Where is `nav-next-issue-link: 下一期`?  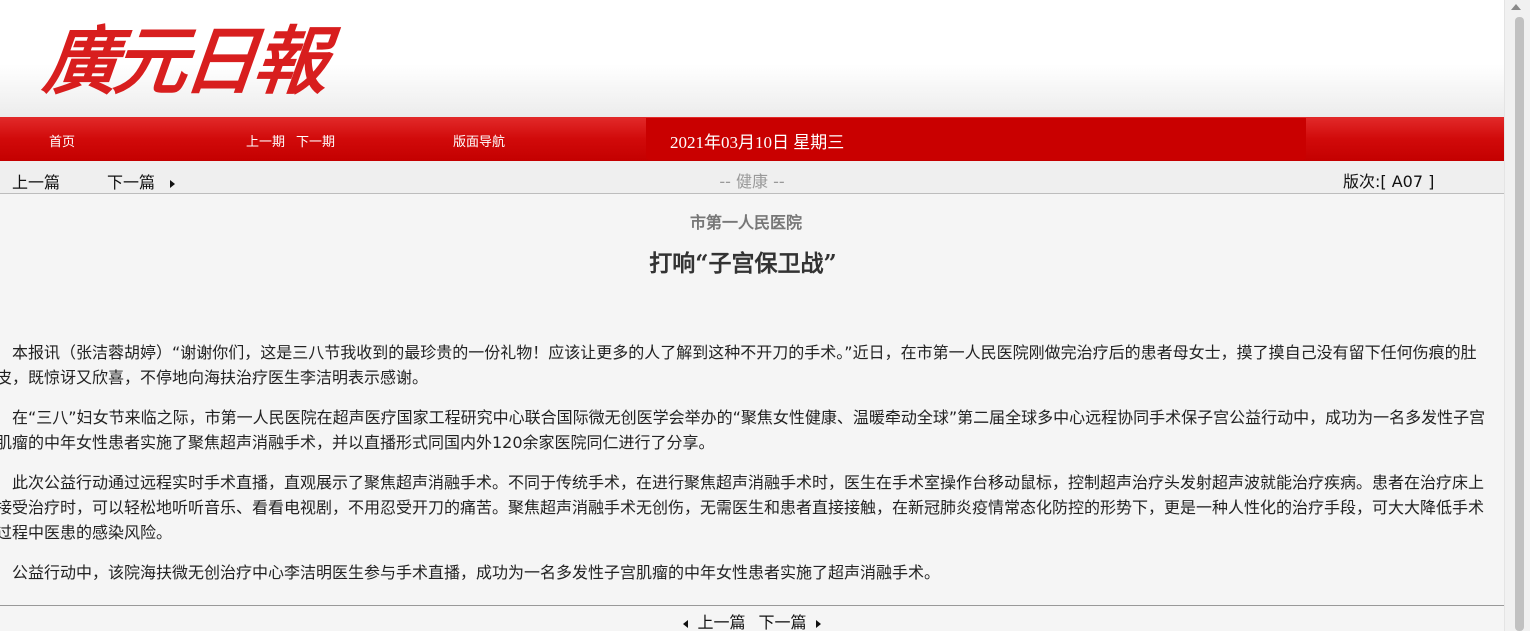
nav-next-issue-link: 下一期 is located at coordinates (315, 140).